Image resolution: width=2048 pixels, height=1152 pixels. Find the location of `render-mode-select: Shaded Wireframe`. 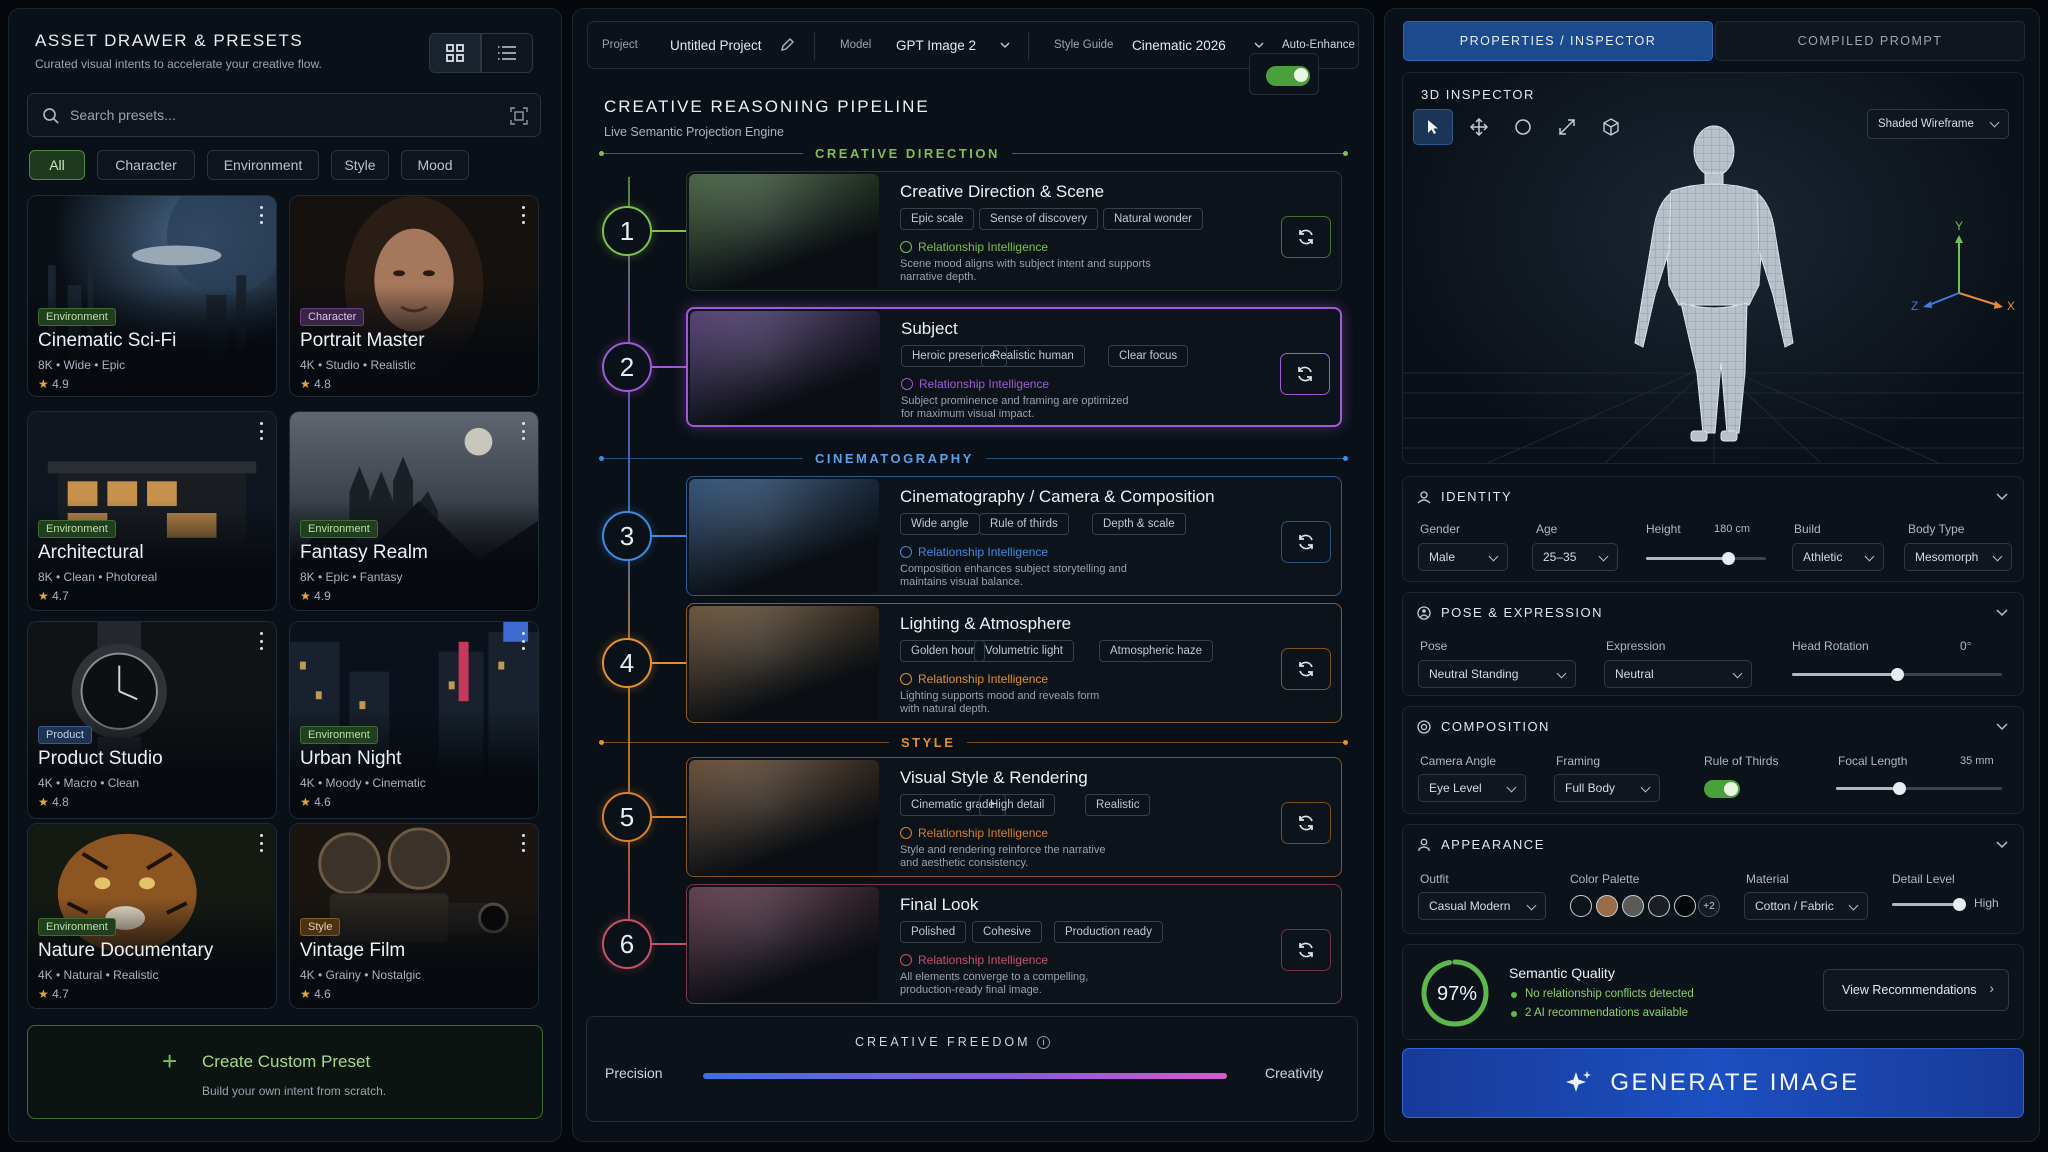

render-mode-select: Shaded Wireframe is located at coordinates (1938, 124).